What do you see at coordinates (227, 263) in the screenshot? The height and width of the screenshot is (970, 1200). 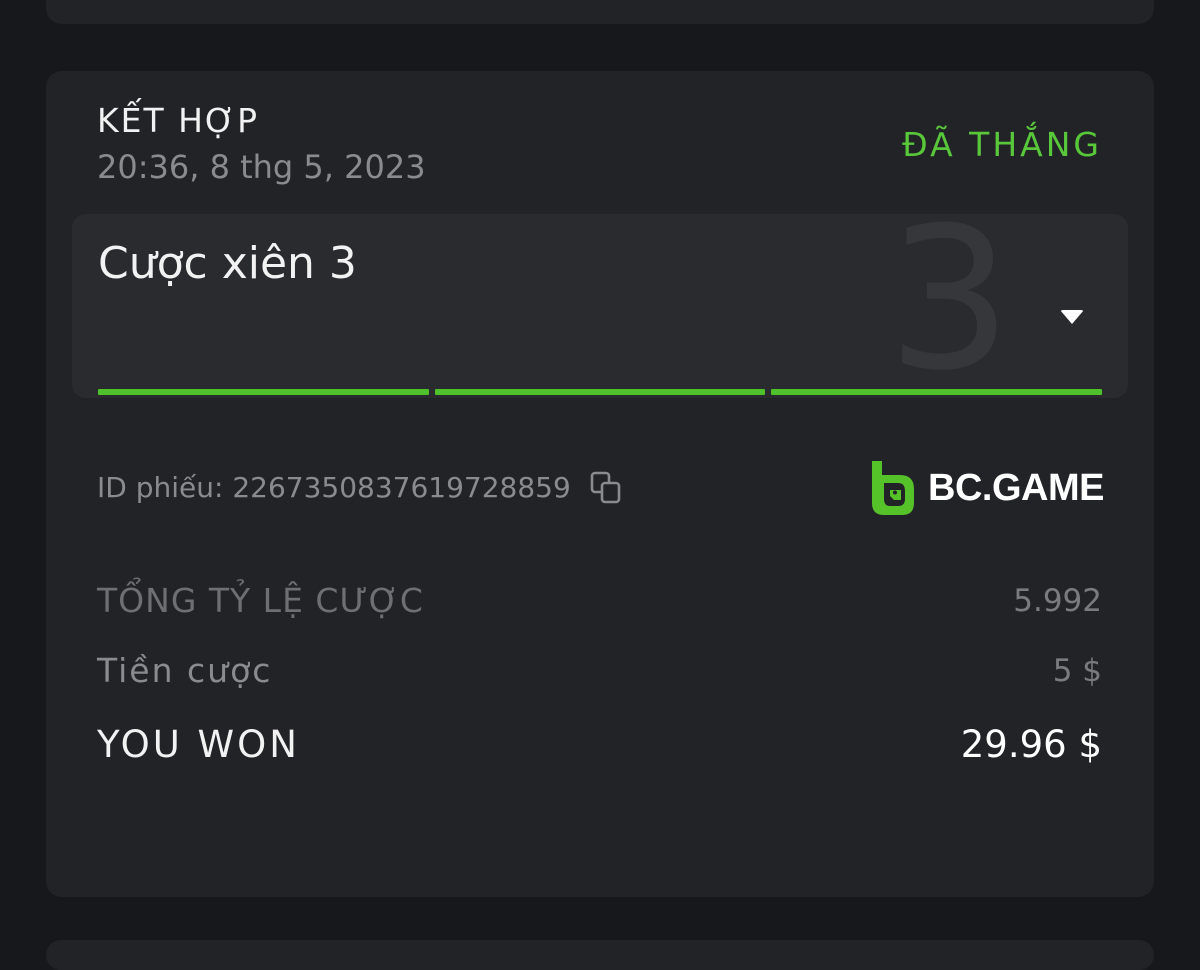 I see `parlay-title: Cược xiên 3` at bounding box center [227, 263].